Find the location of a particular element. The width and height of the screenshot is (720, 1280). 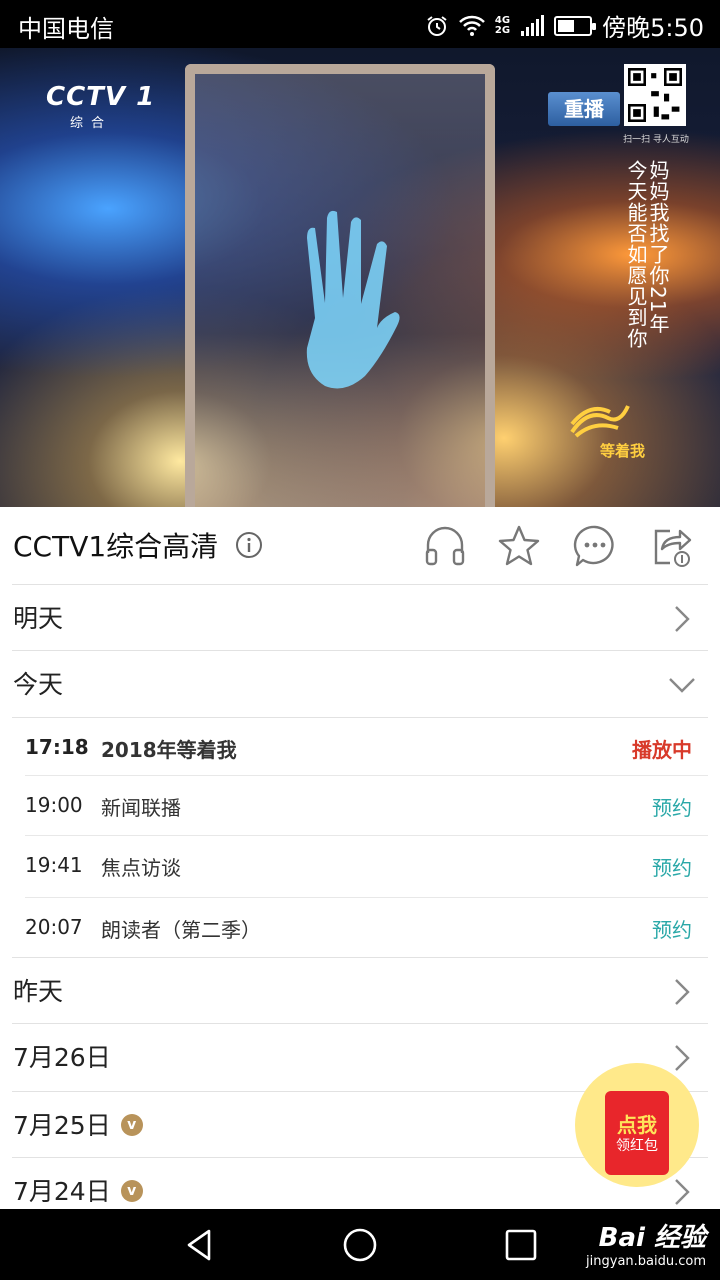

clock: 傍晚5:50 is located at coordinates (653, 28).